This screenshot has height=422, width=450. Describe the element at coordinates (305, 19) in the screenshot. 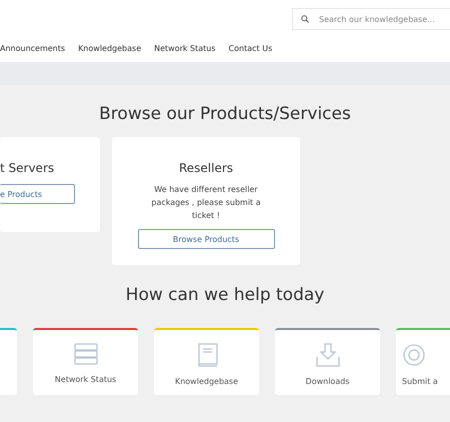

I see `search-icon` at that location.